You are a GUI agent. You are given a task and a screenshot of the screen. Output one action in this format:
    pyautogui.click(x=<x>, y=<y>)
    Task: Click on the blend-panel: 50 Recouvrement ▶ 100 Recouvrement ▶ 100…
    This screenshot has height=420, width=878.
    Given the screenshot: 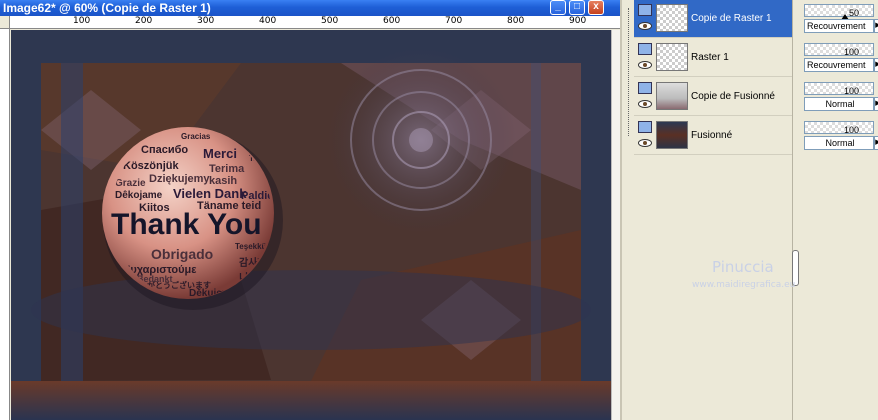 What is the action you would take?
    pyautogui.click(x=839, y=210)
    